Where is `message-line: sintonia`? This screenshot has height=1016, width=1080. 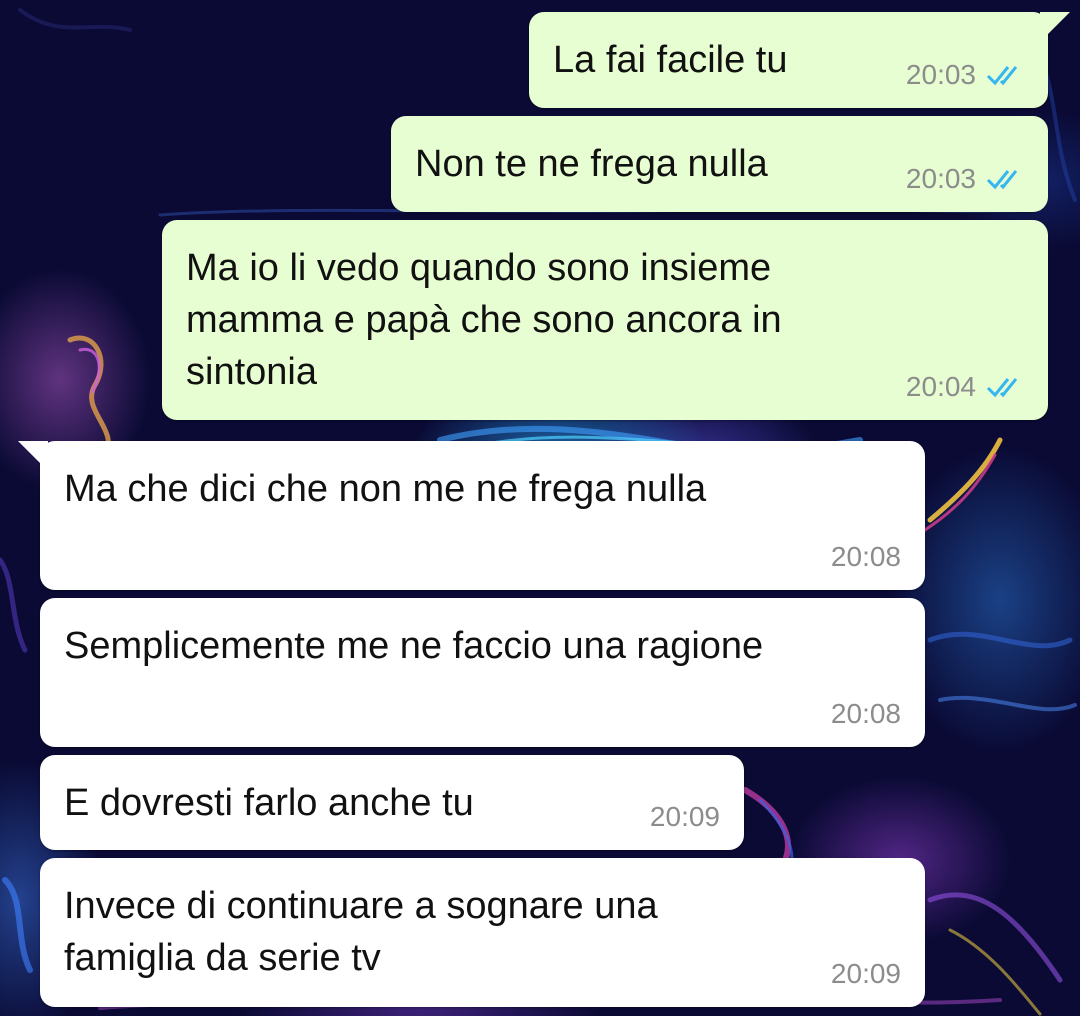
message-line: sintonia is located at coordinates (251, 372).